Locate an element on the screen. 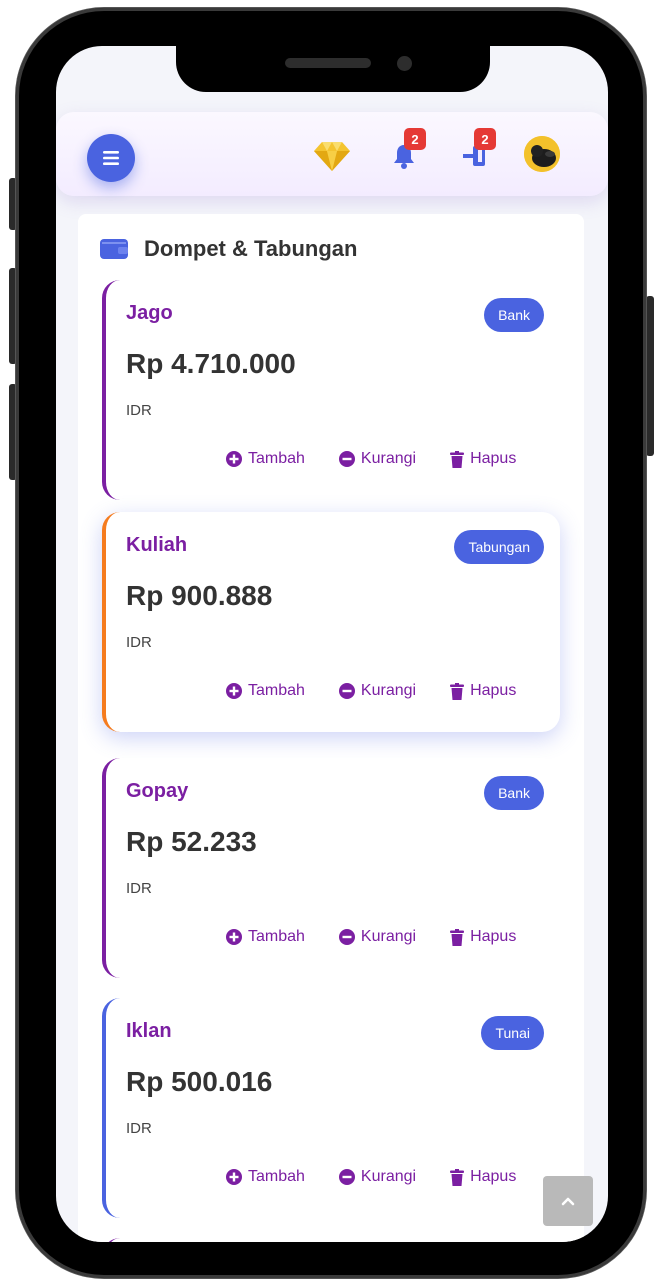 Image resolution: width=660 pixels, height=1284 pixels. section-title: Dompet & Tabungan is located at coordinates (251, 248).